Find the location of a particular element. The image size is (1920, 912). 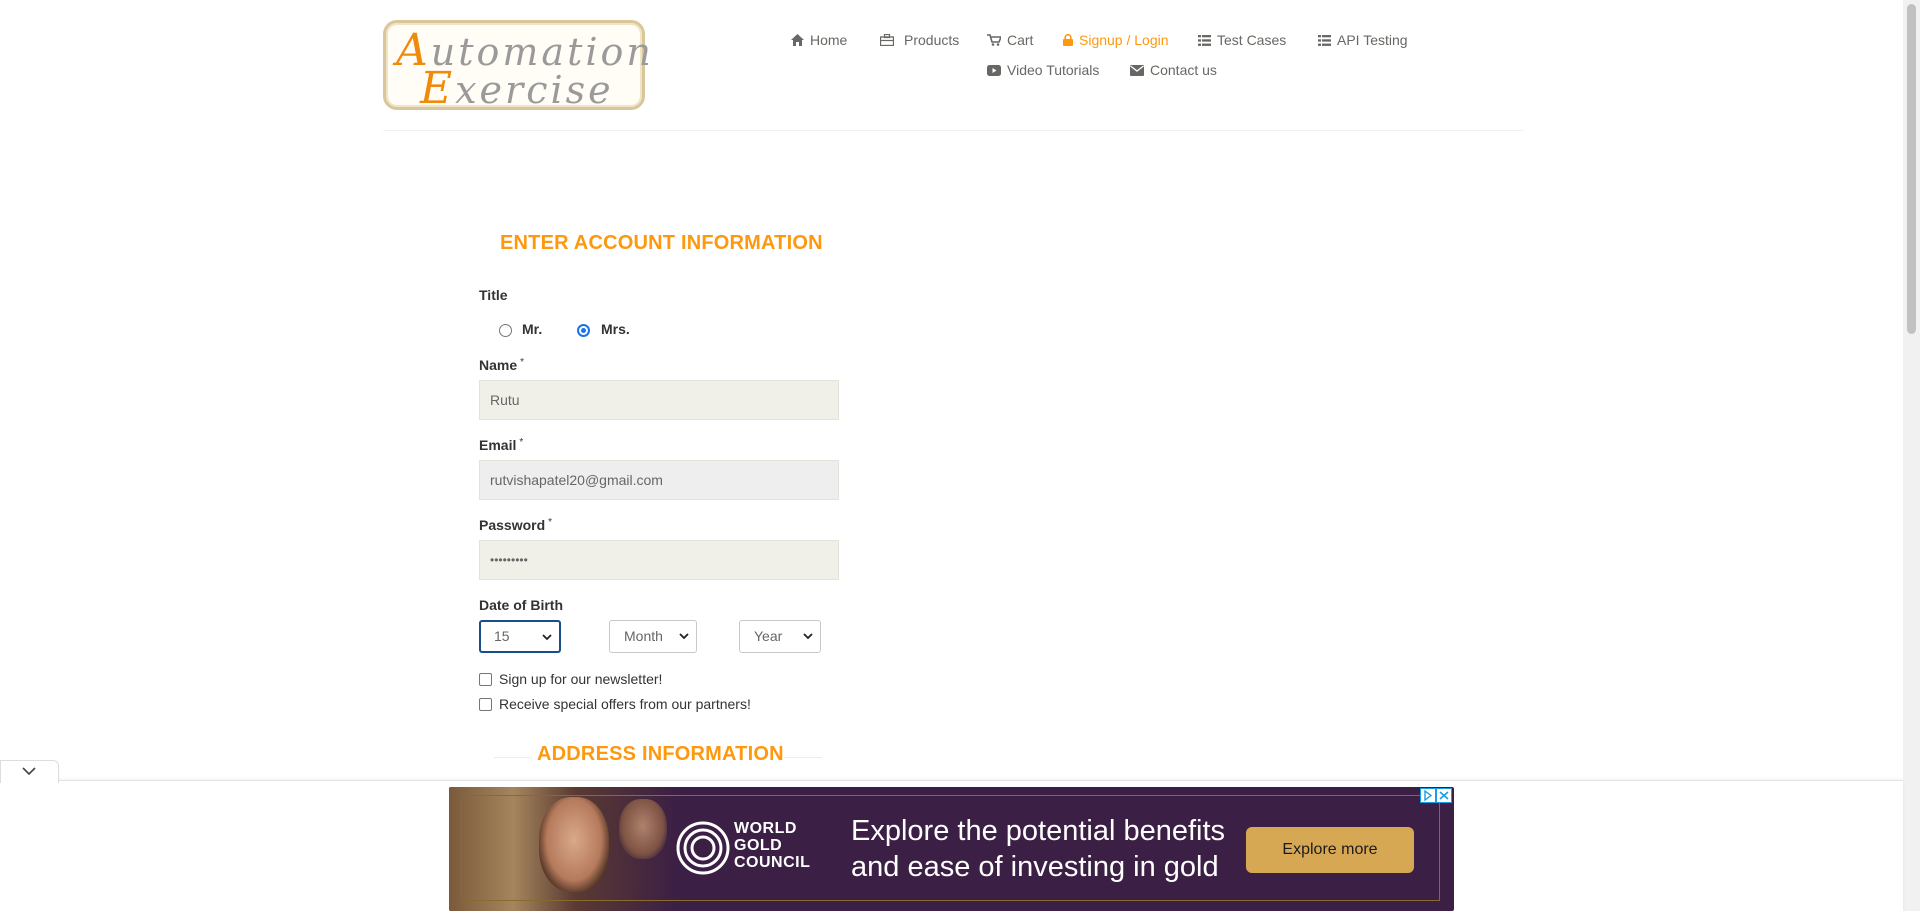

address-divider-left is located at coordinates (512, 757).